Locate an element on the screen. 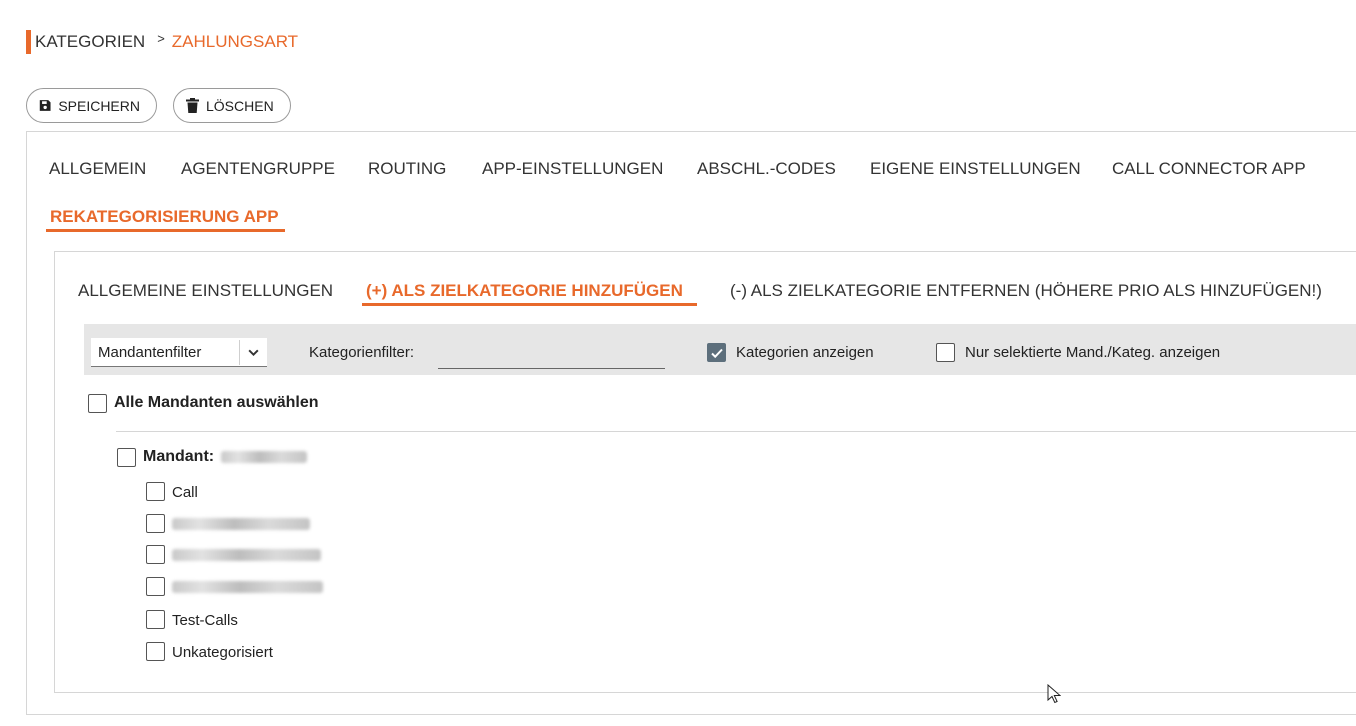 Image resolution: width=1356 pixels, height=726 pixels. breadcrumb: KATEGORIEN > ZAHLUNGSART is located at coordinates (162, 42).